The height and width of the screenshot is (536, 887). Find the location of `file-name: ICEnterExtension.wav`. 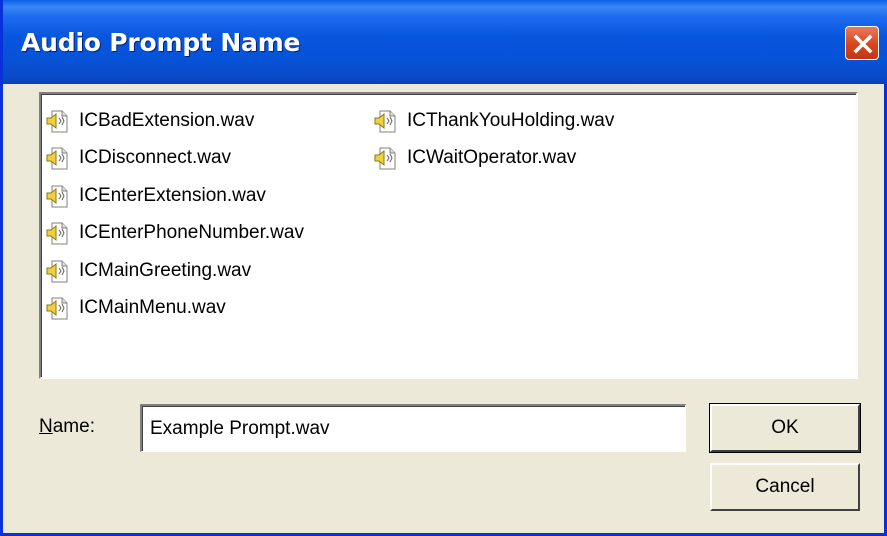

file-name: ICEnterExtension.wav is located at coordinates (172, 195).